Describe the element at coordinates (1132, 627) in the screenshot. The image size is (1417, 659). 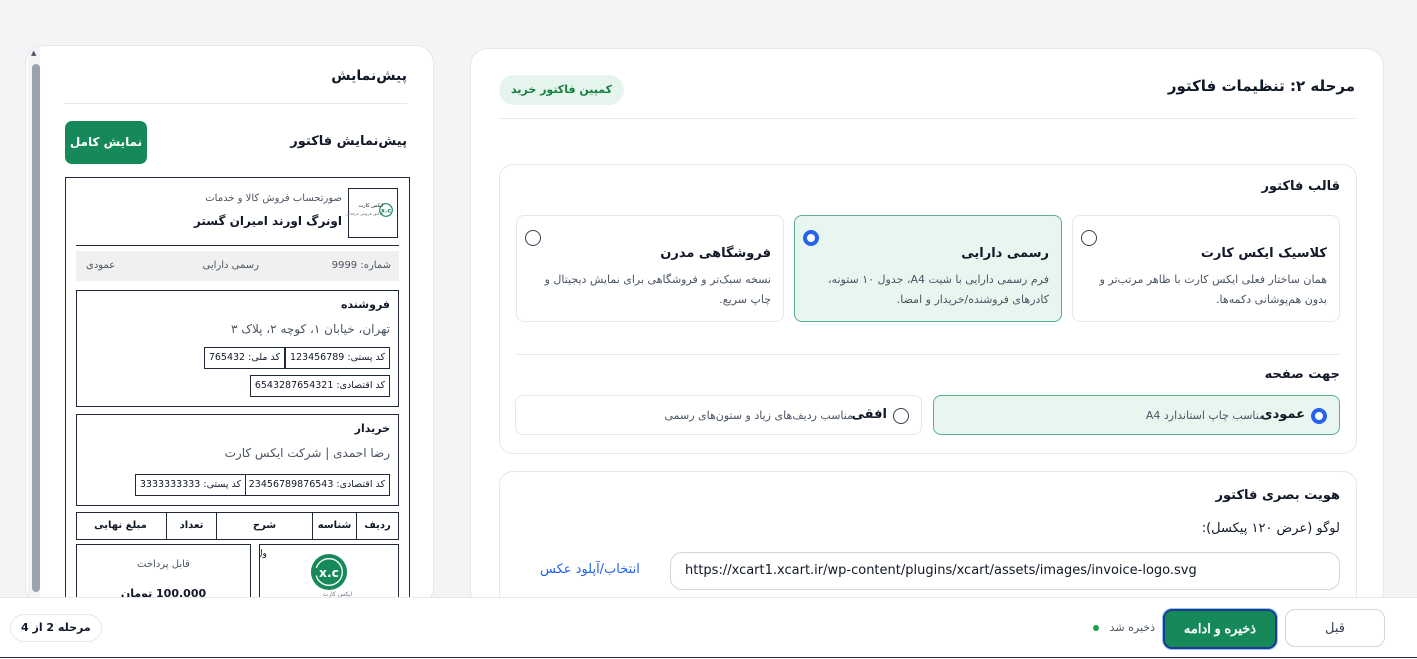
I see `saved-status: ذخیره شد` at that location.